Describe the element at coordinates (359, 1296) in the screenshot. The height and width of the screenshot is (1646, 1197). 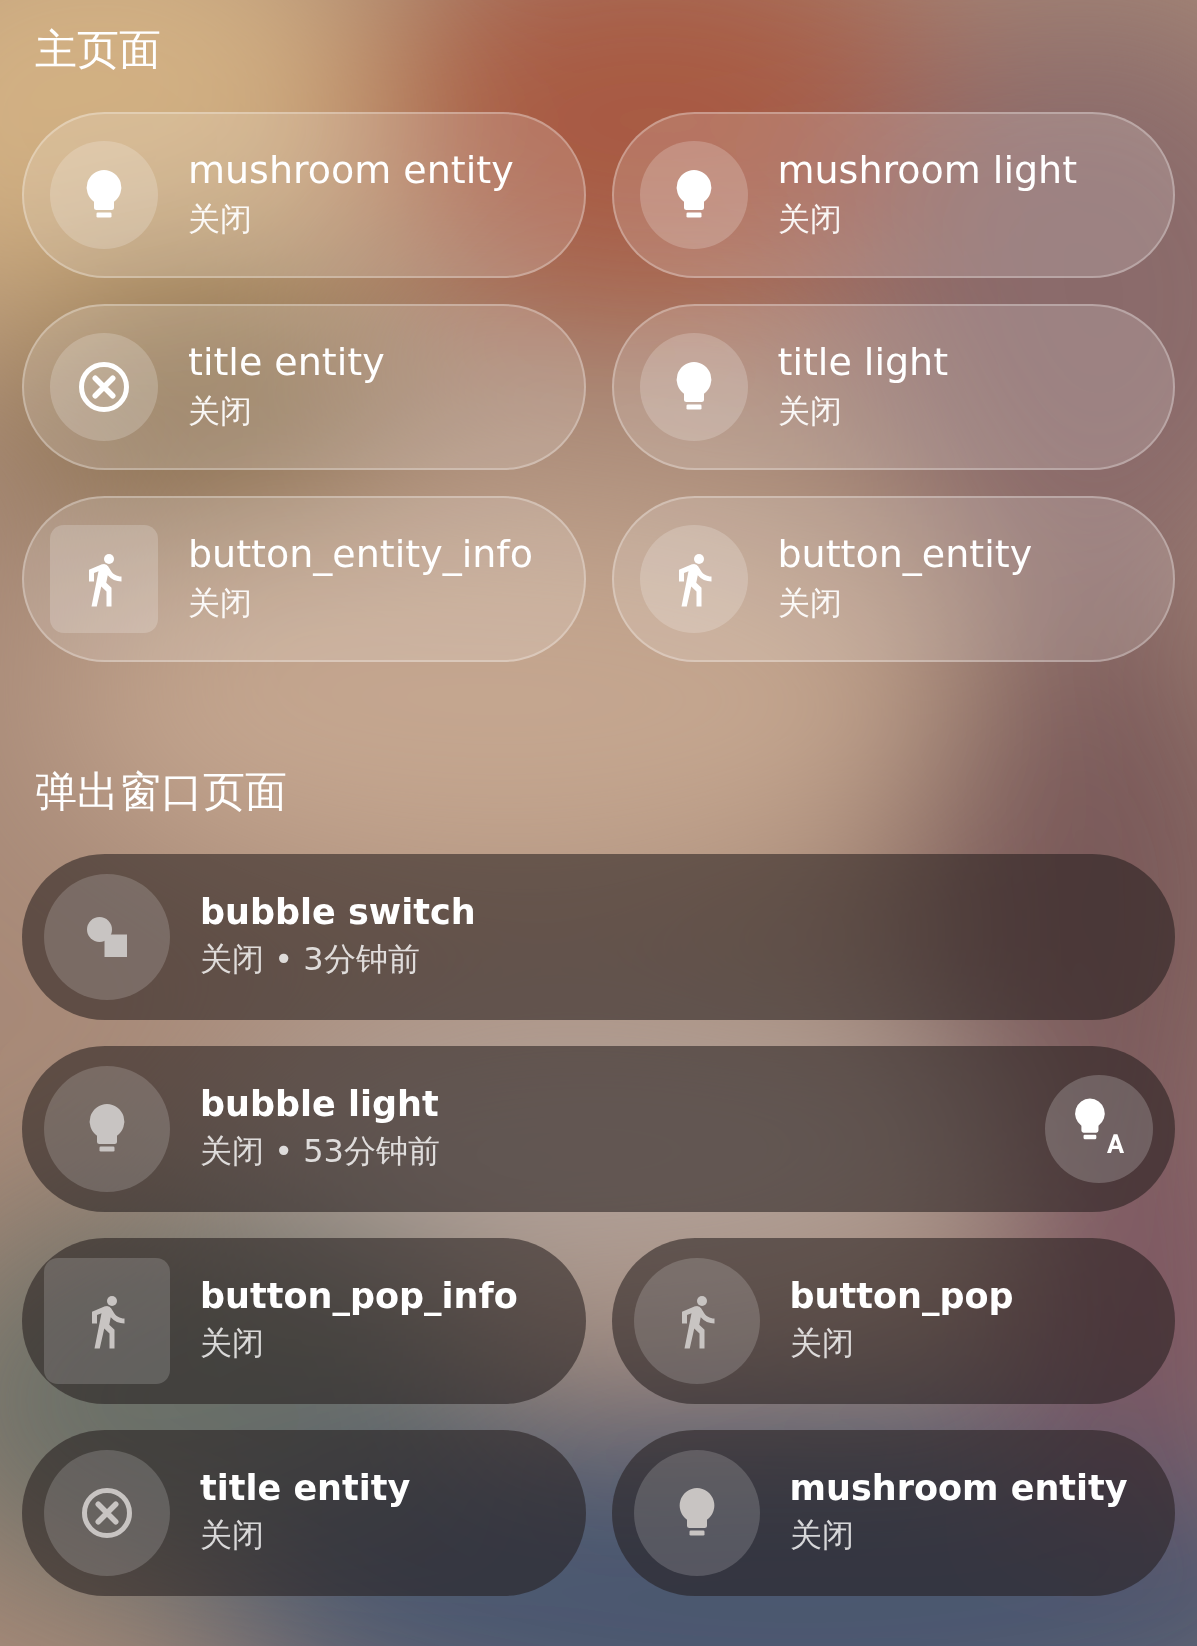
I see `entity-name: button_pop_info` at that location.